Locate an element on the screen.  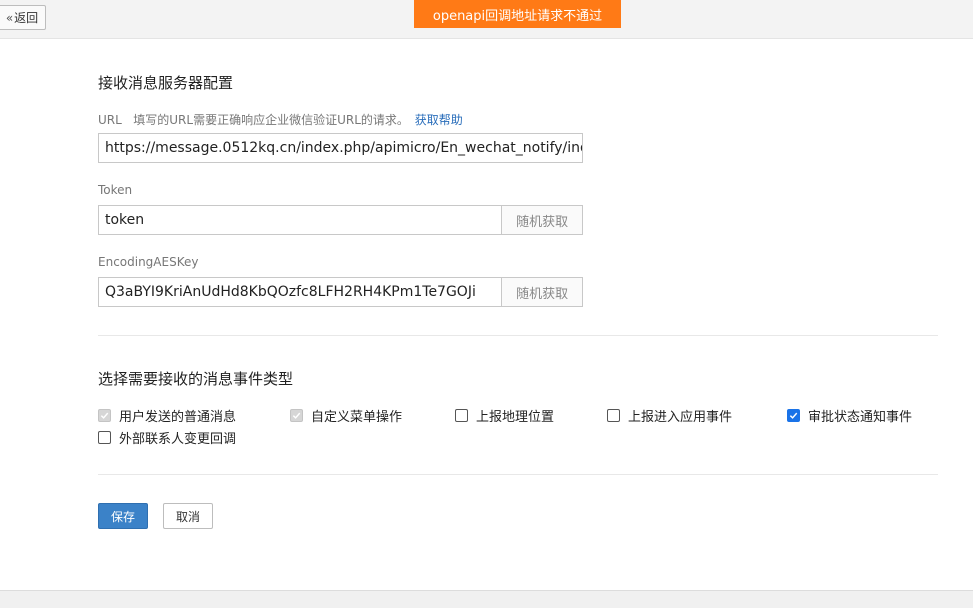
url-field is located at coordinates (340, 148).